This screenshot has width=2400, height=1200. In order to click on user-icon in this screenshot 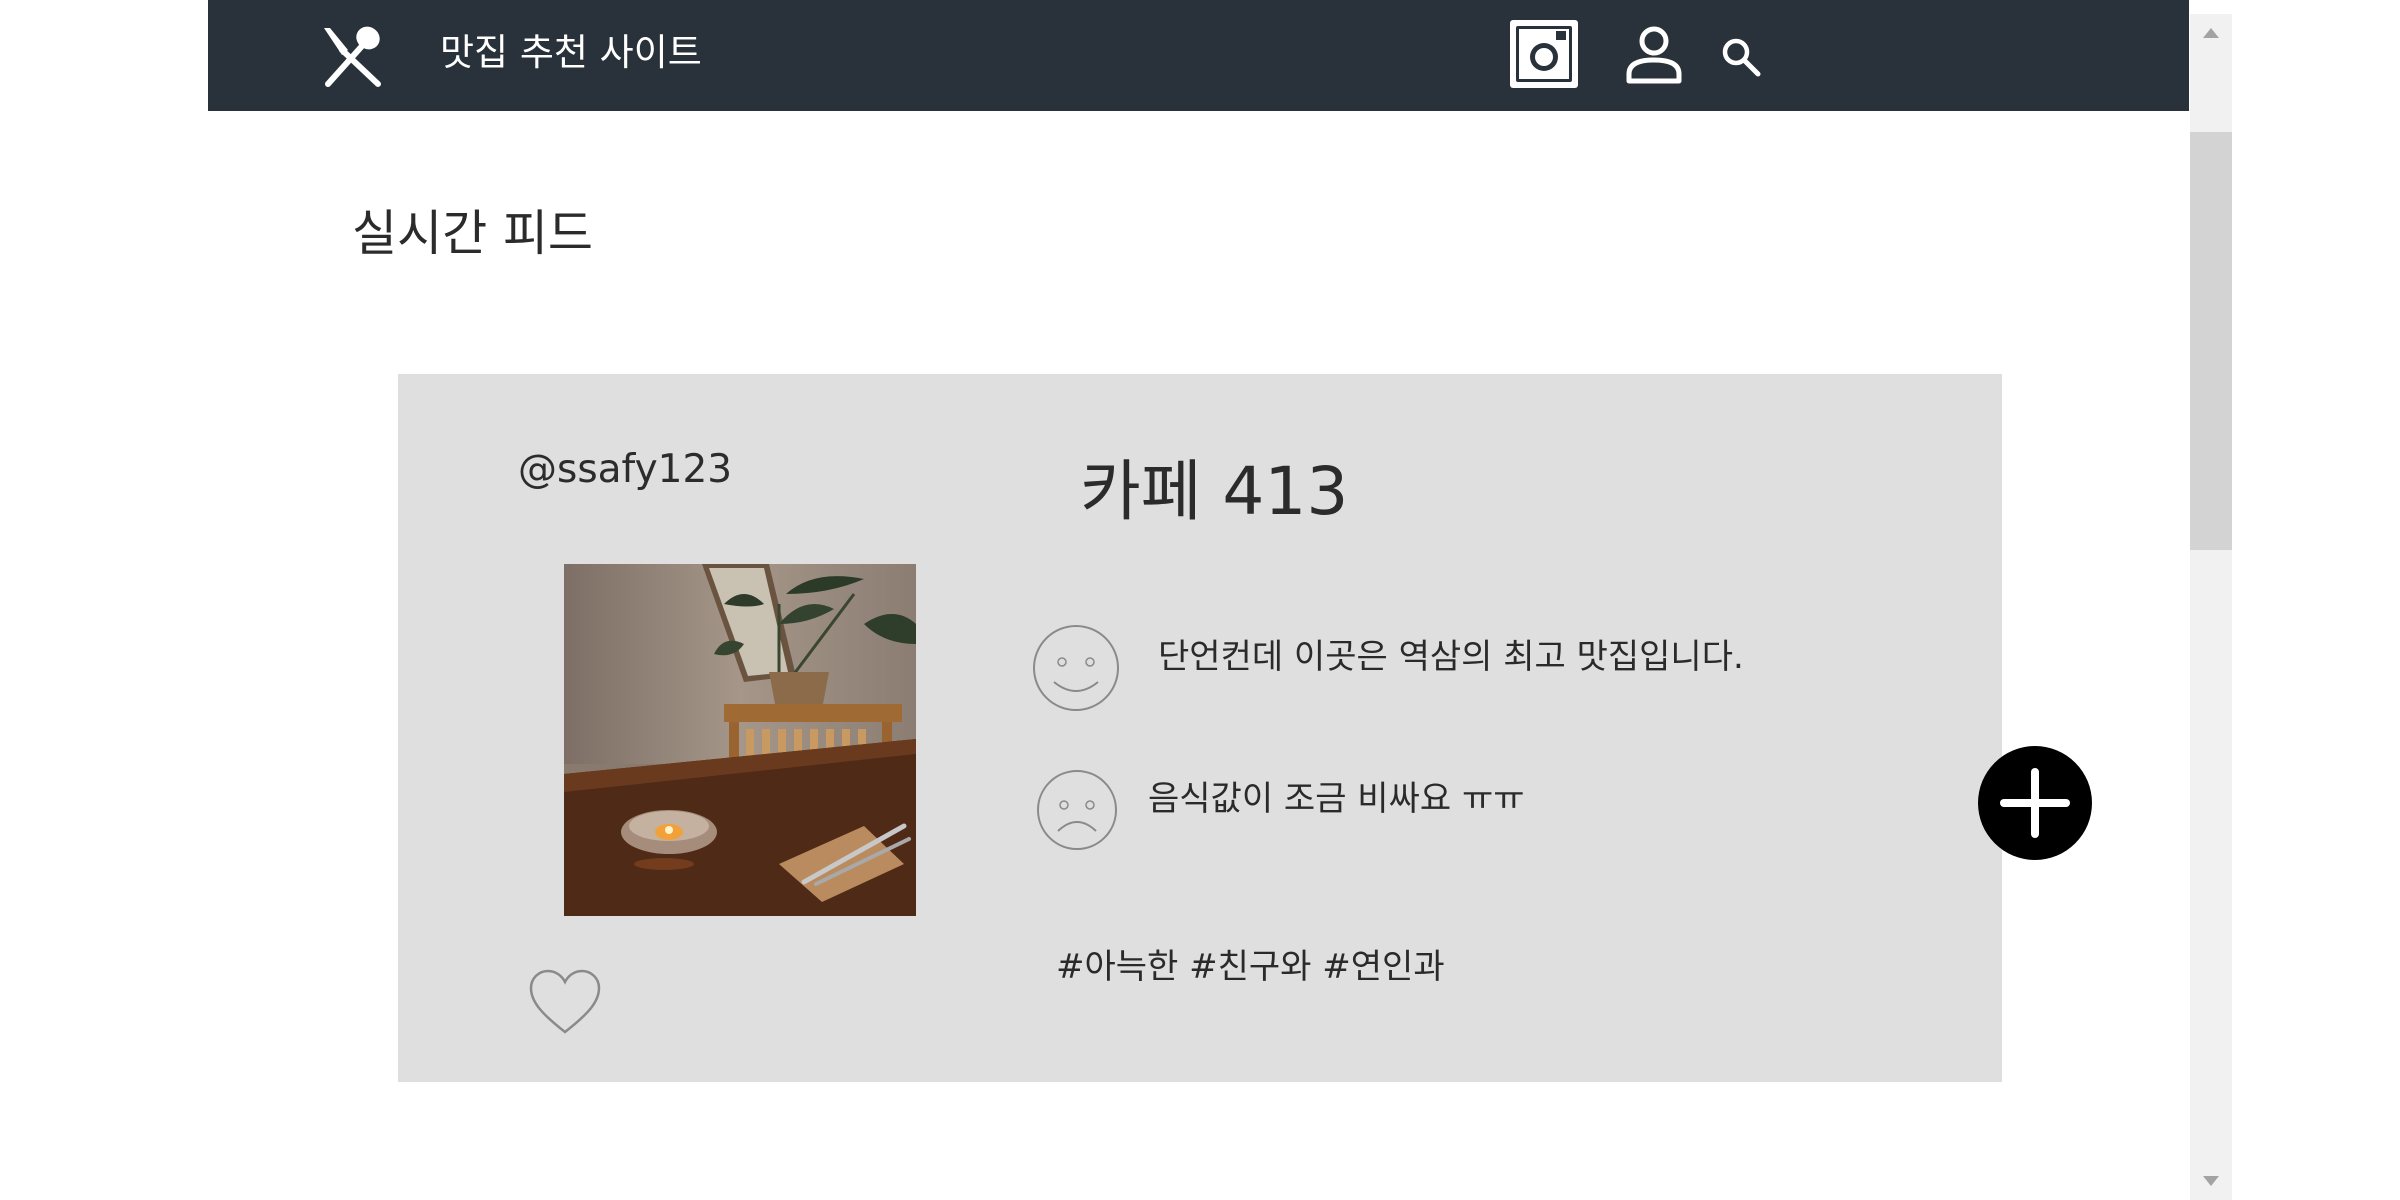, I will do `click(1654, 55)`.